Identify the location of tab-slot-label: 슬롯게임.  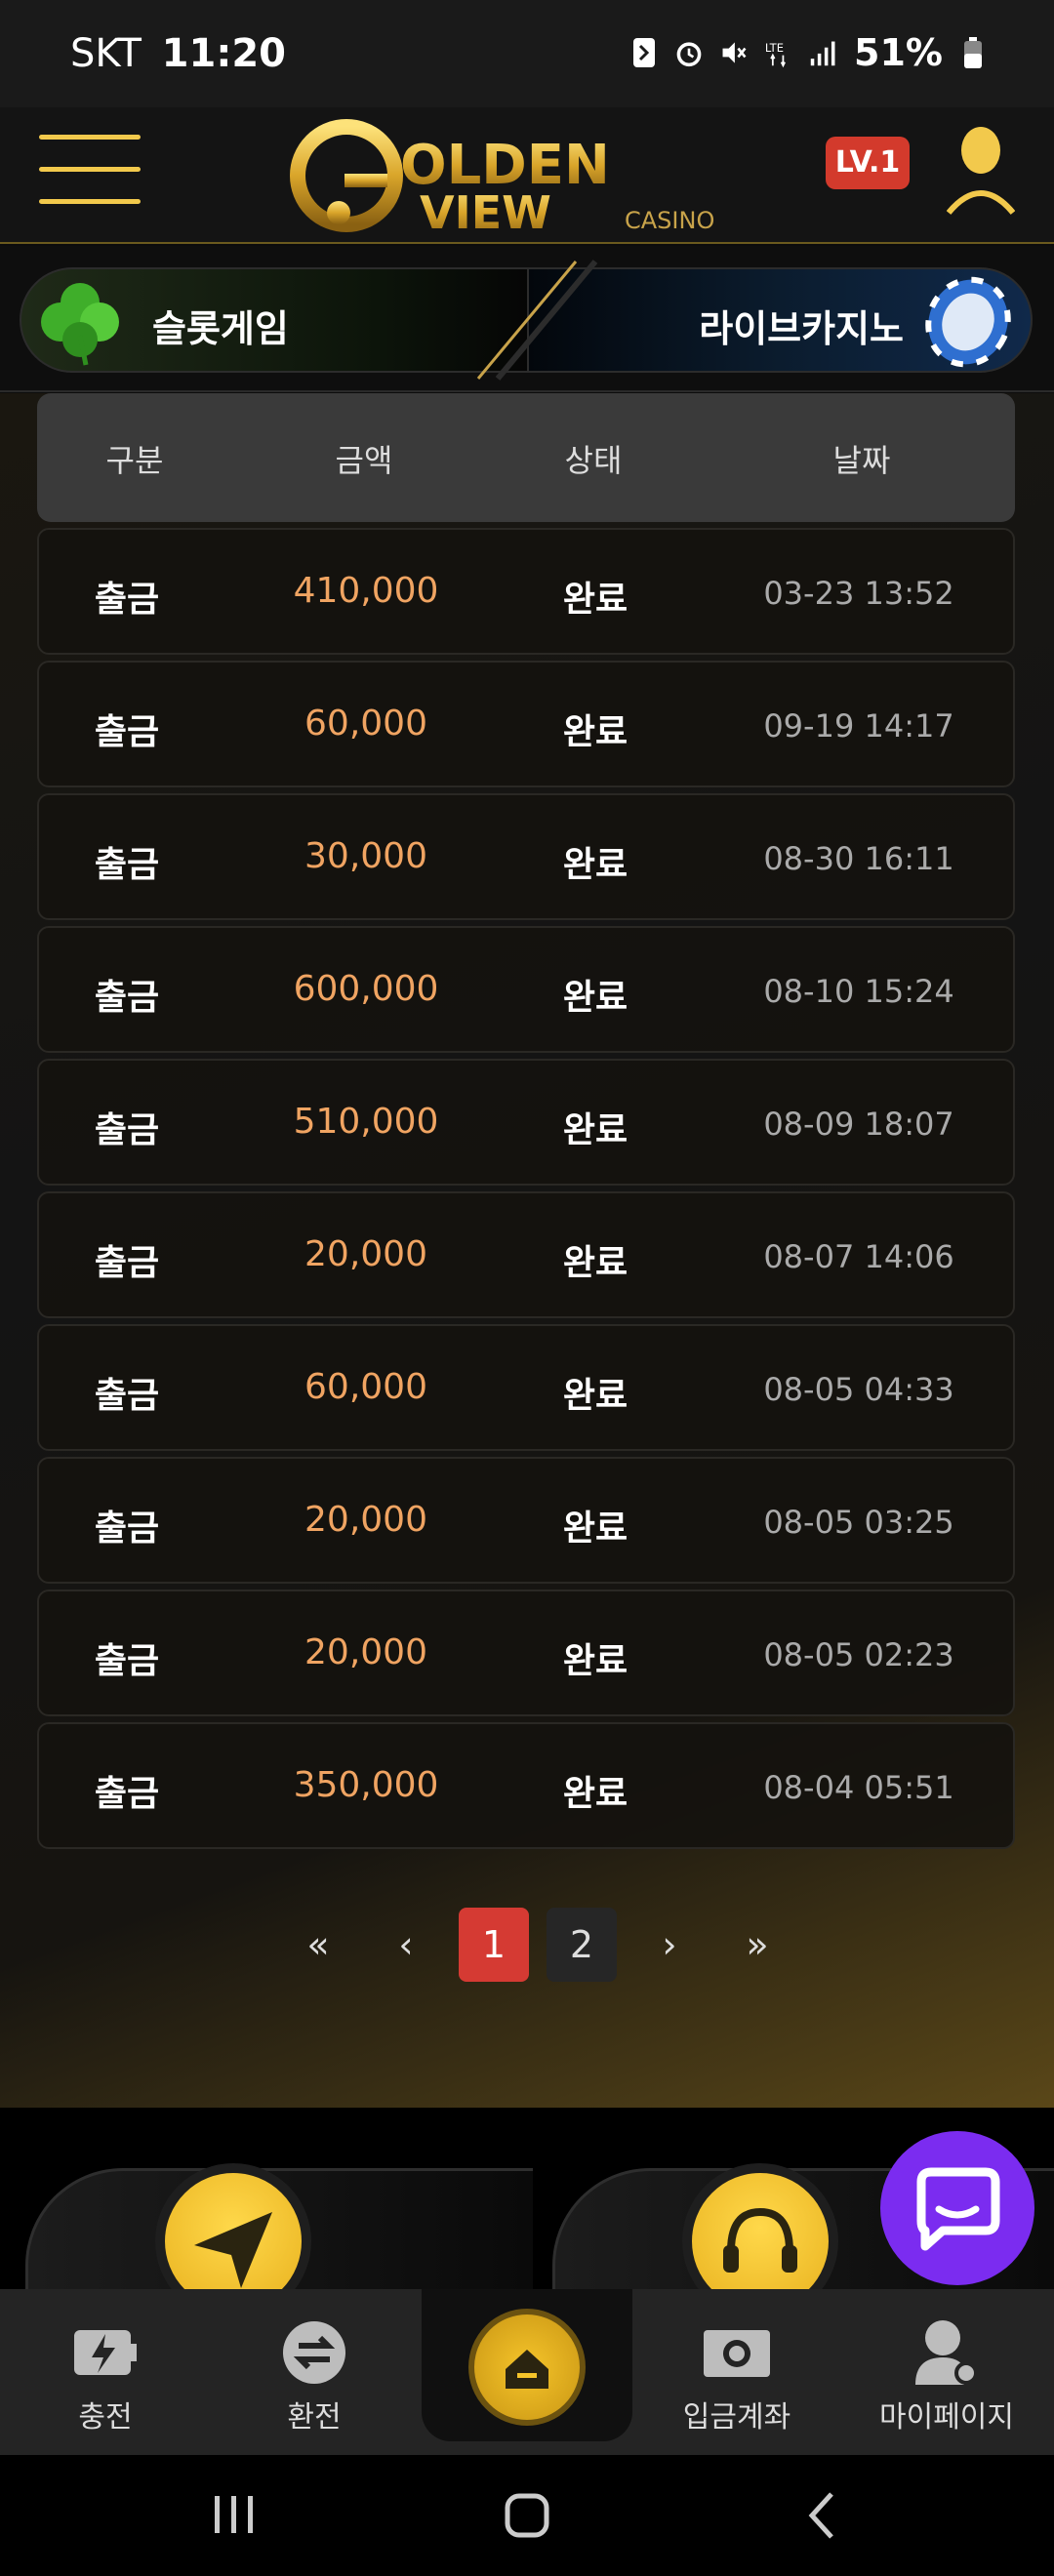
(220, 328).